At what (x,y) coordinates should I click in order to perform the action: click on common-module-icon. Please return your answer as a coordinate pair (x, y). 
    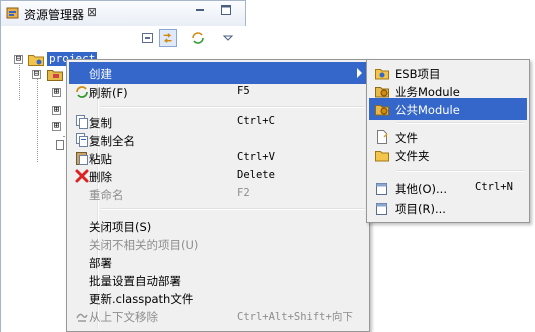
    Looking at the image, I should click on (382, 110).